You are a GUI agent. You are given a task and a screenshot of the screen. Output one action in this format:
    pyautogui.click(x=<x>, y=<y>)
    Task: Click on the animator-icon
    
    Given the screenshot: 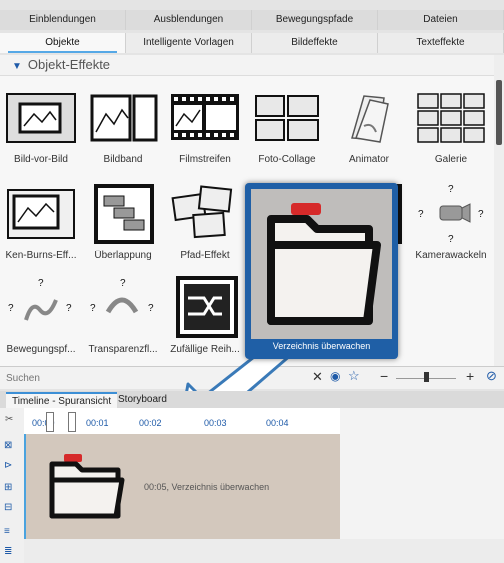 What is the action you would take?
    pyautogui.click(x=370, y=119)
    